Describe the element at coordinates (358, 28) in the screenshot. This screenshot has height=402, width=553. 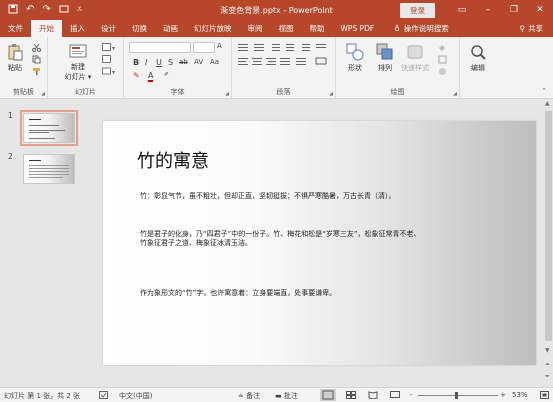
I see `tab-wps-pdf: WPS PDF` at that location.